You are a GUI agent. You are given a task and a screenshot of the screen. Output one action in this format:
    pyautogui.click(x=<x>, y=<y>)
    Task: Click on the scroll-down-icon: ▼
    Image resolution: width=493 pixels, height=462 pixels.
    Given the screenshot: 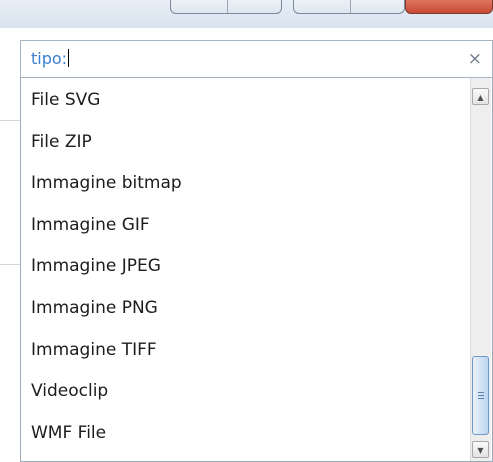 What is the action you would take?
    pyautogui.click(x=480, y=449)
    